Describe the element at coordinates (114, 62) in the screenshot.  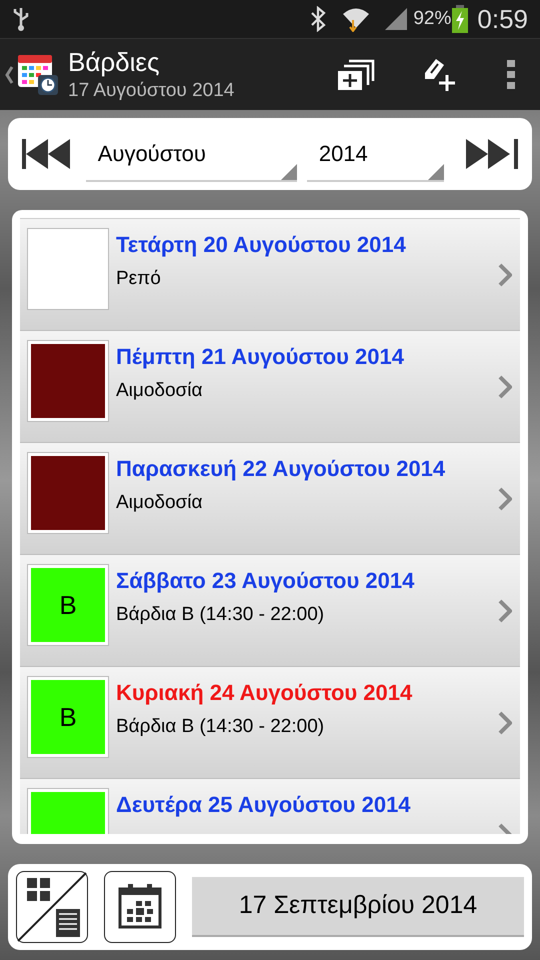
I see `screen-title: Βάρδιες` at that location.